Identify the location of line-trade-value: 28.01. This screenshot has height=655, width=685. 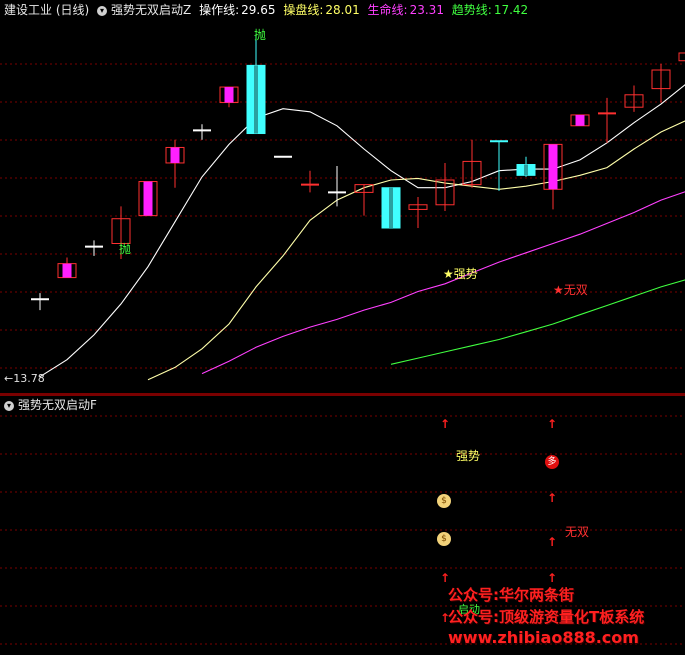
(342, 10).